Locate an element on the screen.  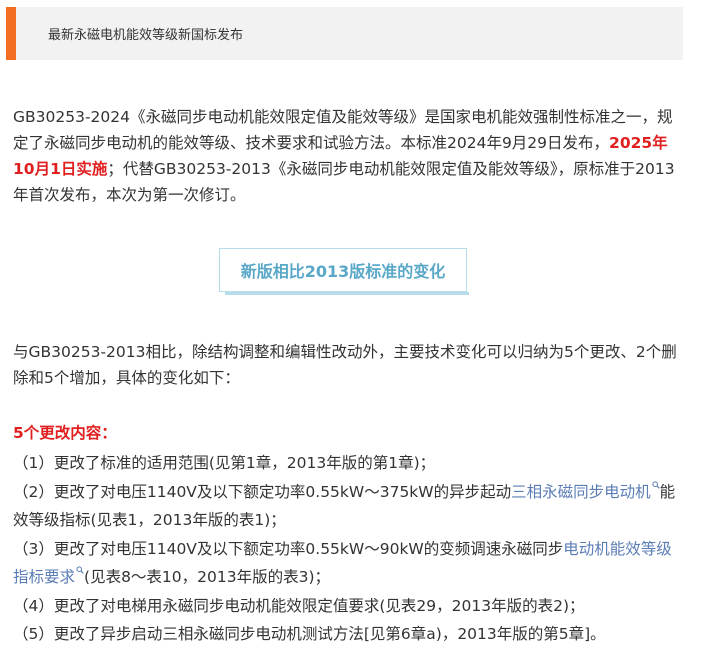
section-heading: 新版相比2013版标准的变化 is located at coordinates (343, 270).